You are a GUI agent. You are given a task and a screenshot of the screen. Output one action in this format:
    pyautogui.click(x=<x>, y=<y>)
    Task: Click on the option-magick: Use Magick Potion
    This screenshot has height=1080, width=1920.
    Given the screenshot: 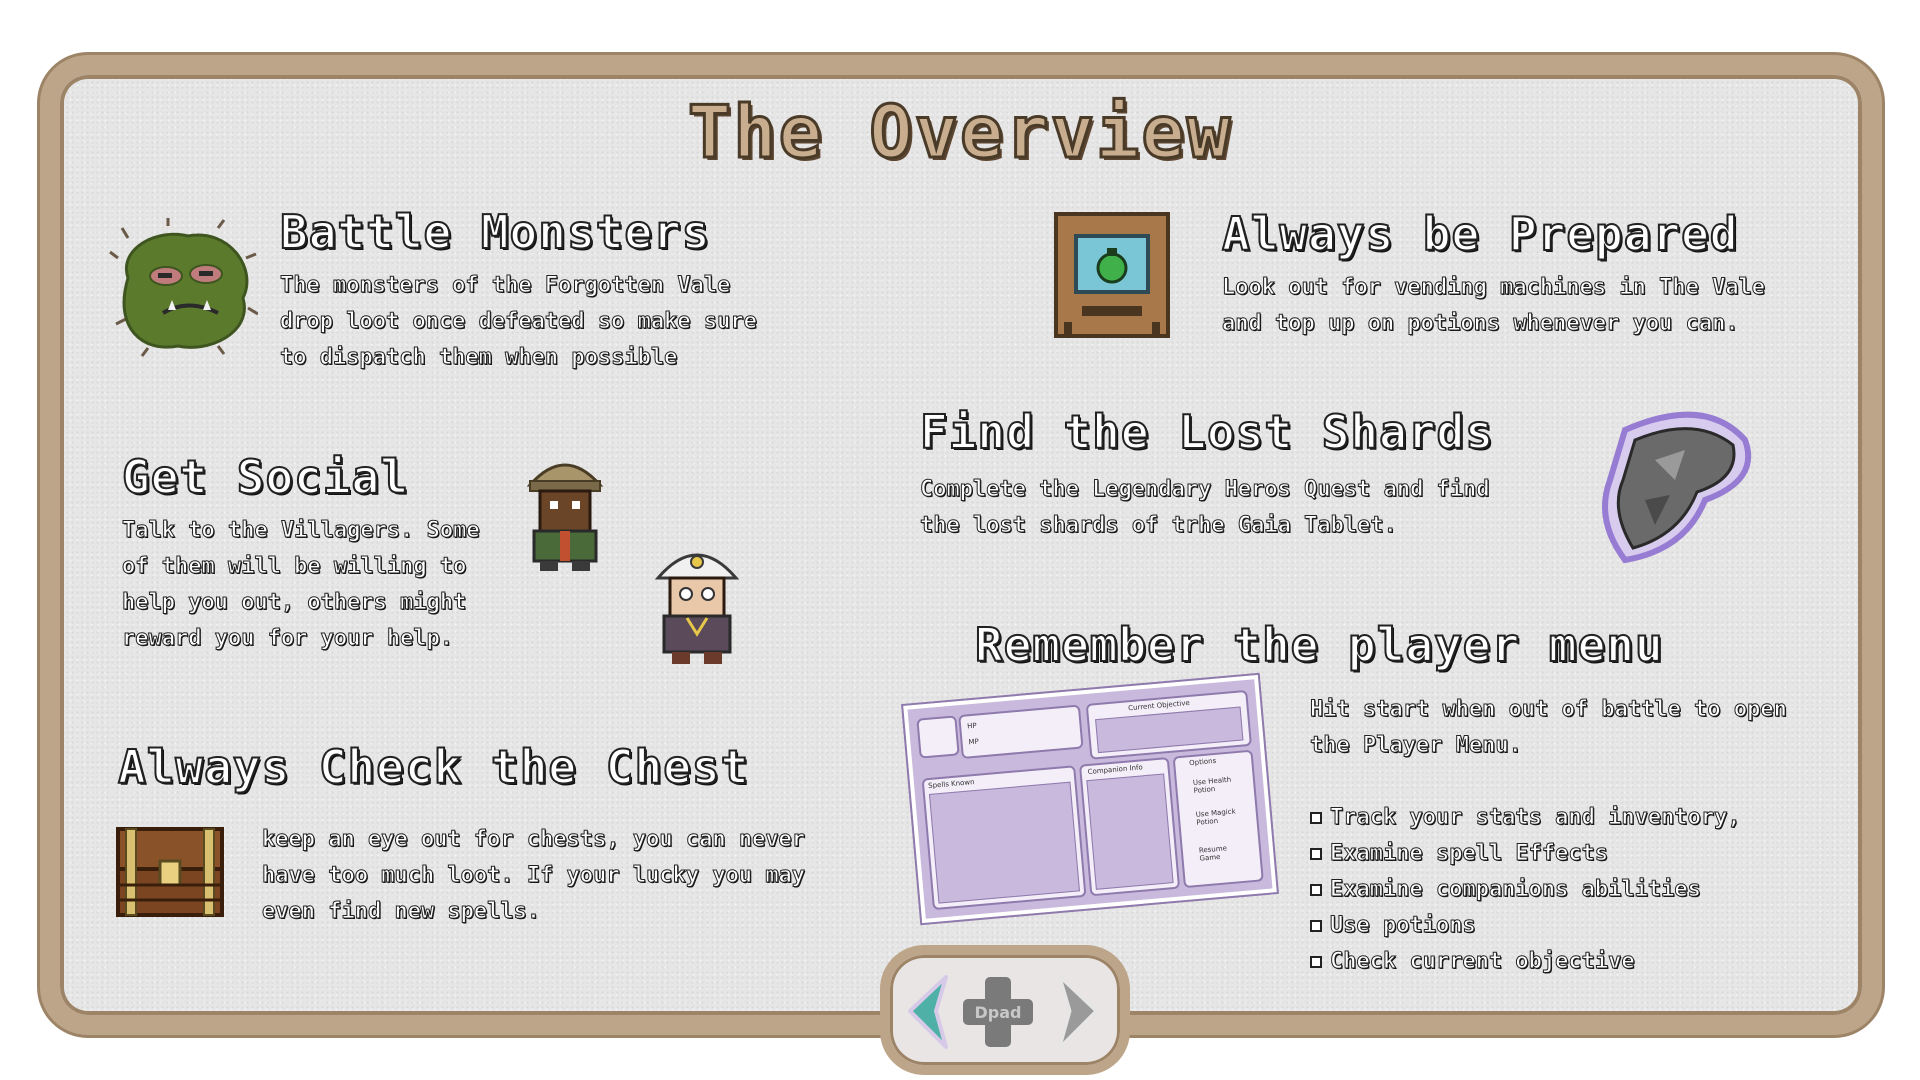 What is the action you would take?
    pyautogui.click(x=1215, y=817)
    